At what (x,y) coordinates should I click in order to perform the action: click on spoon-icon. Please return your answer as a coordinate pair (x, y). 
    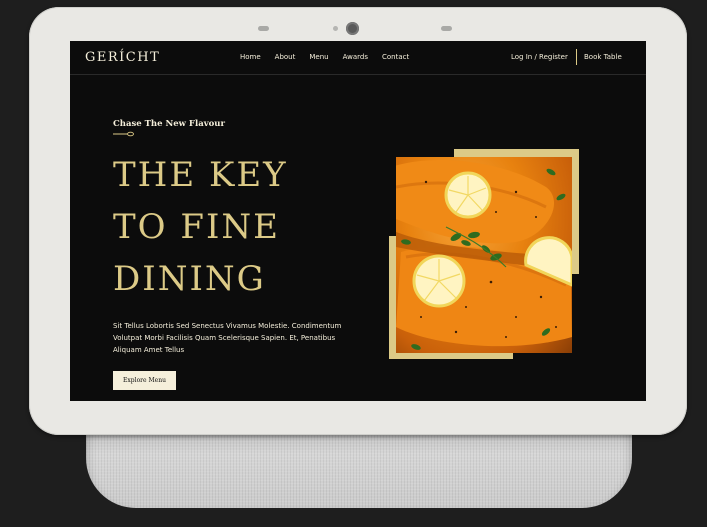
    Looking at the image, I should click on (123, 134).